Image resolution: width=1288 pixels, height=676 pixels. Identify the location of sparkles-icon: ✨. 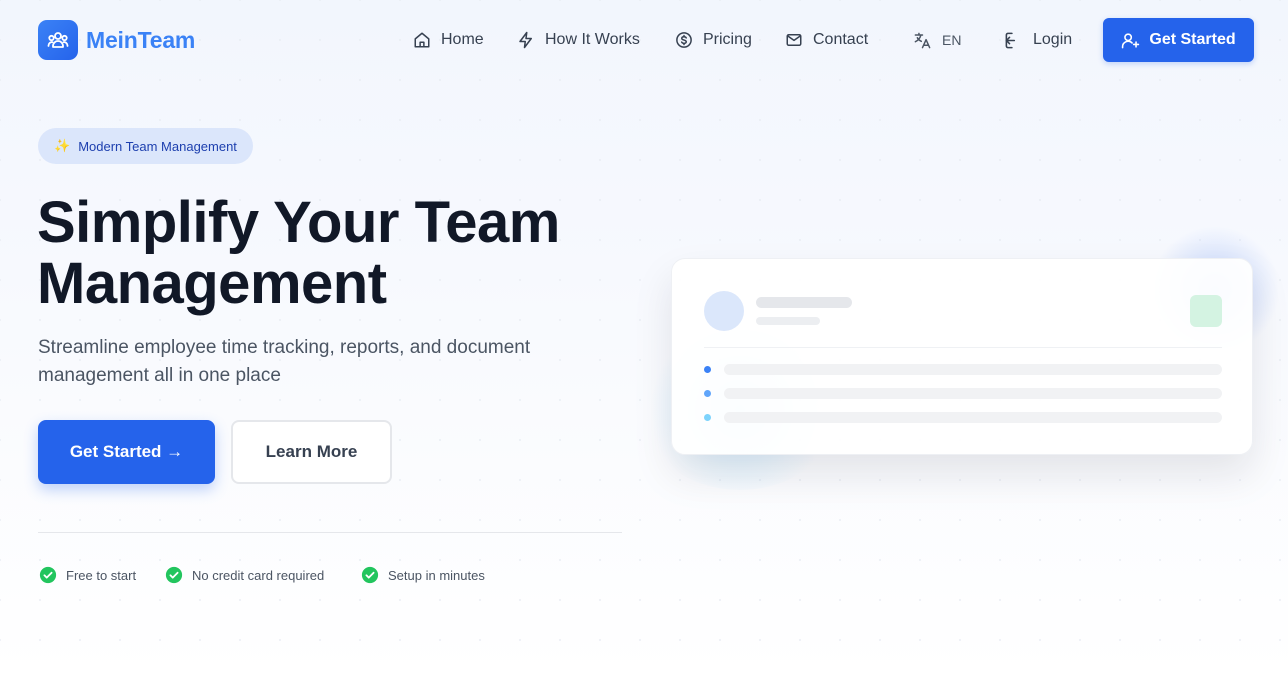
(62, 145).